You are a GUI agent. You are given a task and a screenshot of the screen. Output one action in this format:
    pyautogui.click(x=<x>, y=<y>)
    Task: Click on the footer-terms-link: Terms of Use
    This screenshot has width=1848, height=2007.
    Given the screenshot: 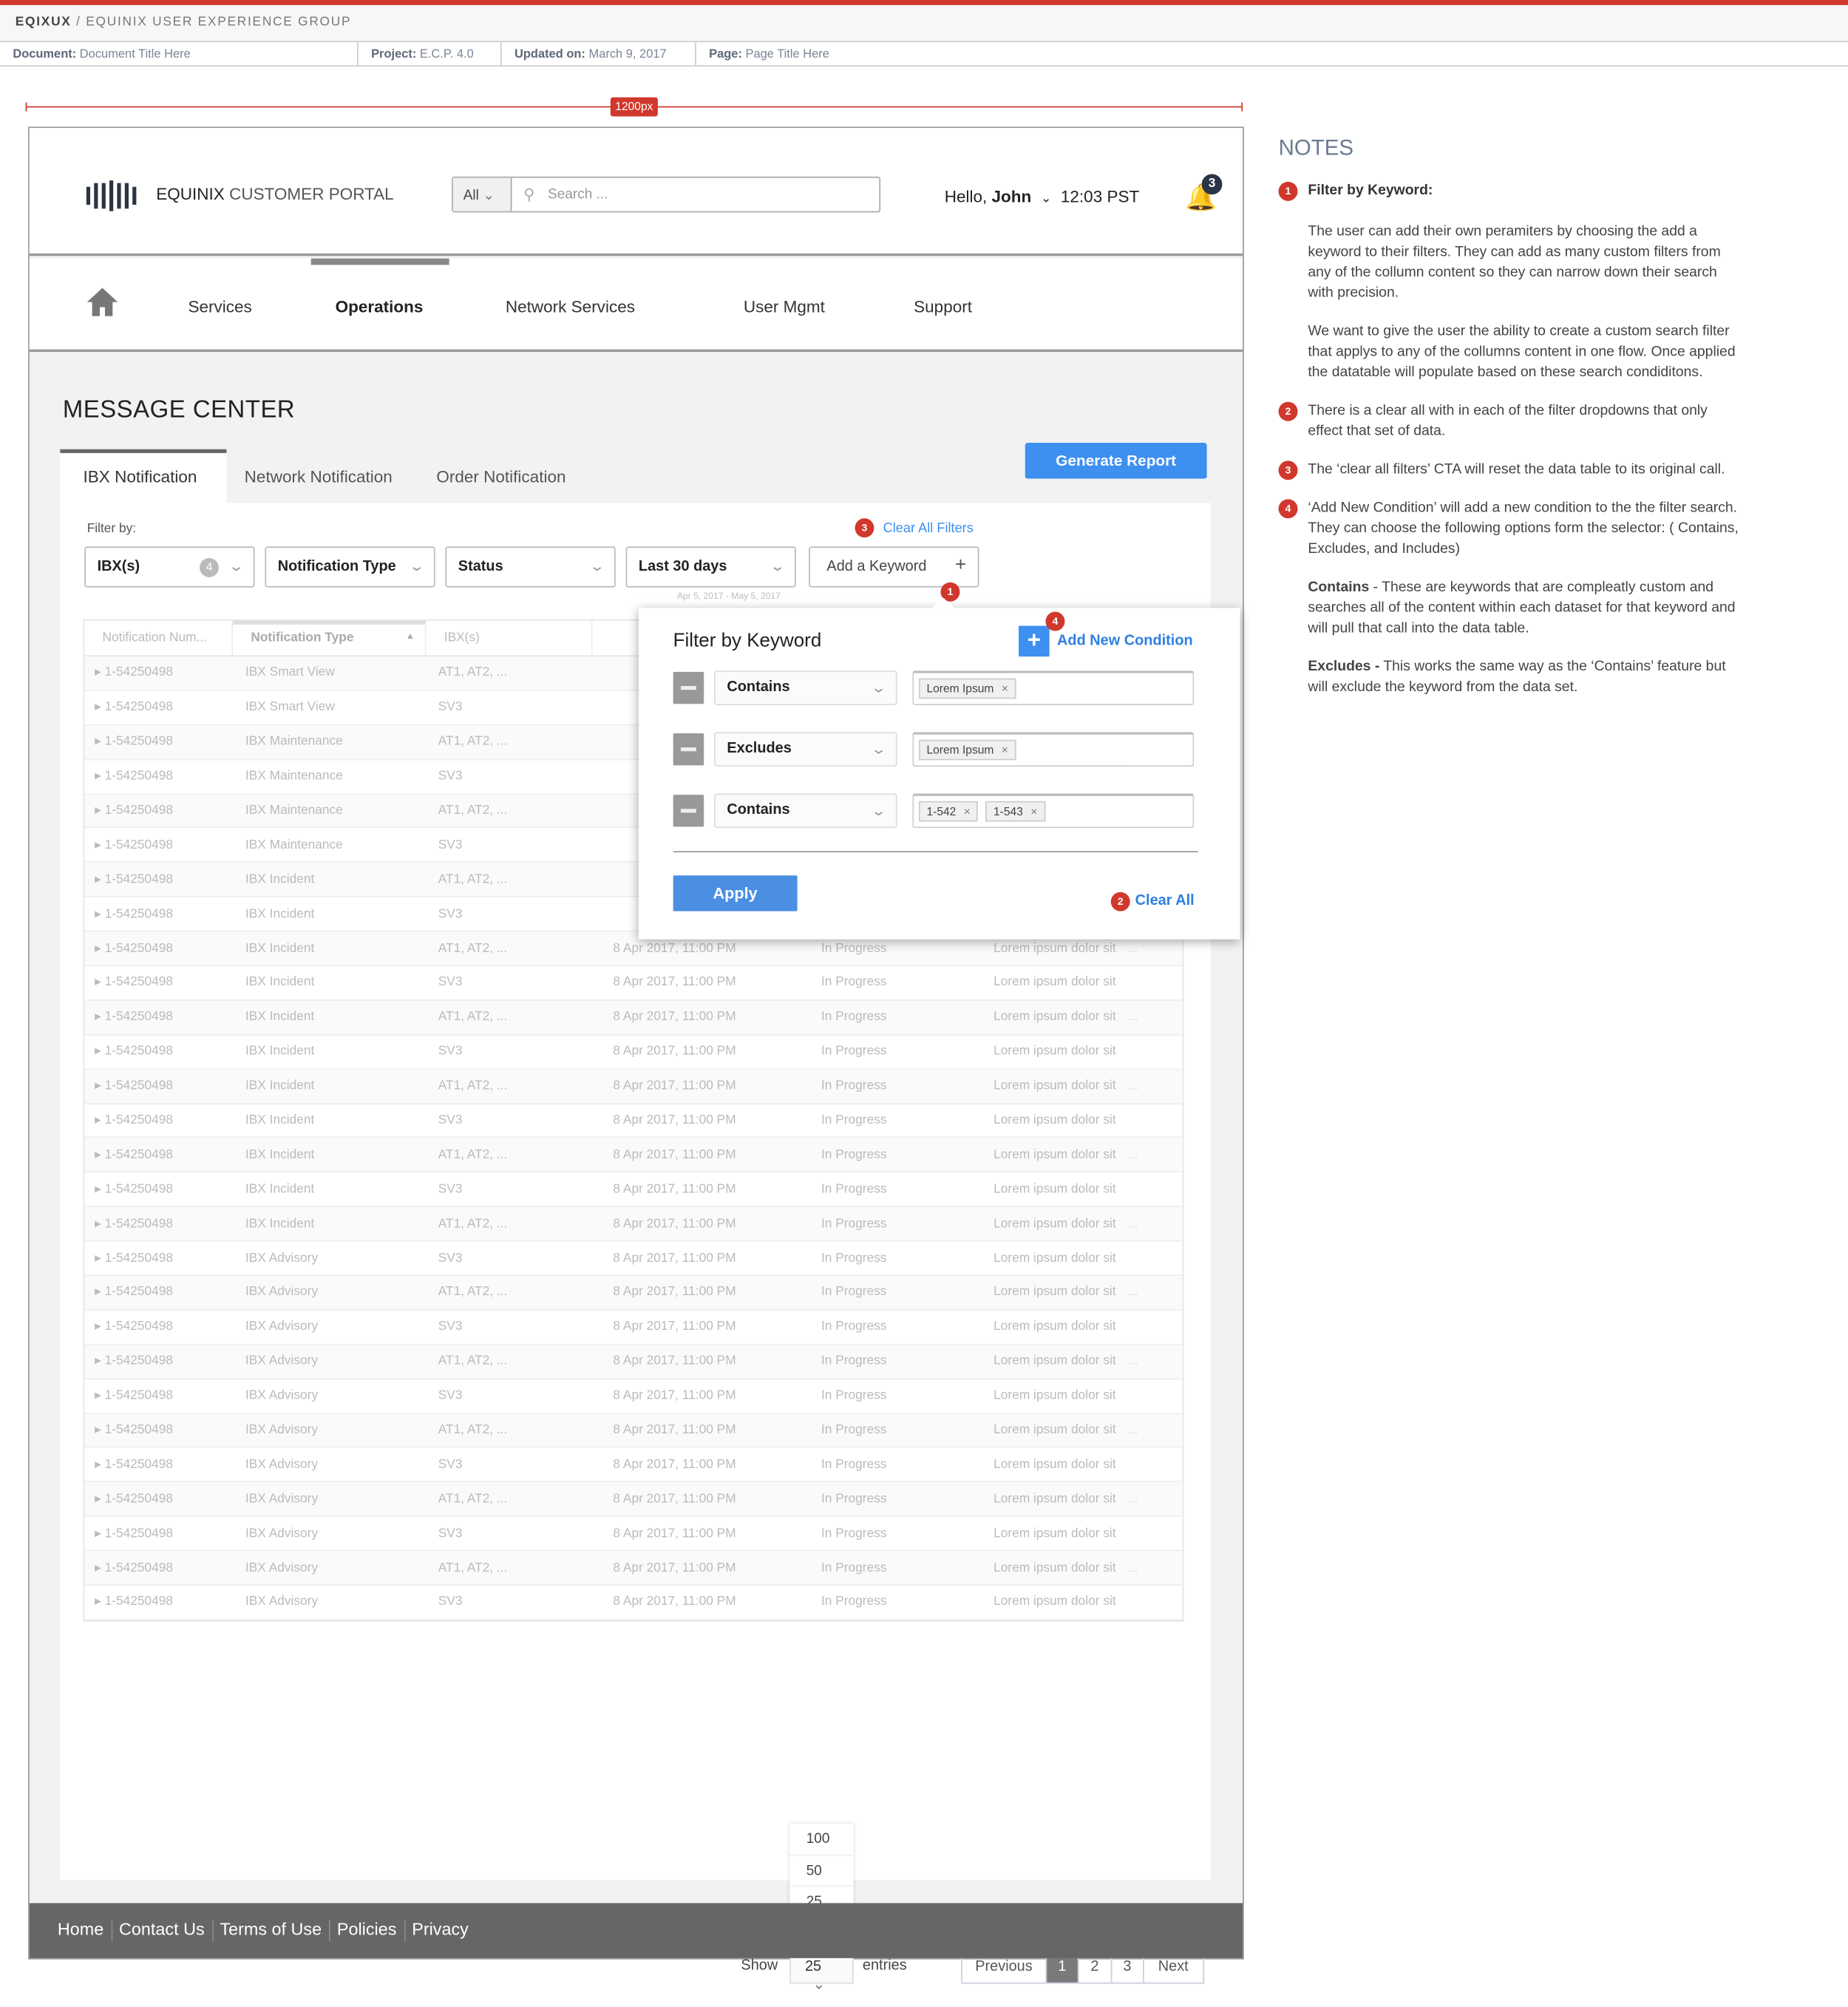 What is the action you would take?
    pyautogui.click(x=275, y=1930)
    